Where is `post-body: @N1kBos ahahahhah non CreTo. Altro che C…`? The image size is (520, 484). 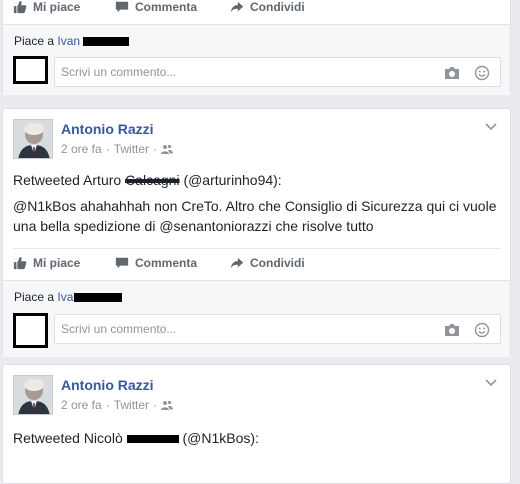
post-body: @N1kBos ahahahhah non CreTo. Altro che C… is located at coordinates (255, 216).